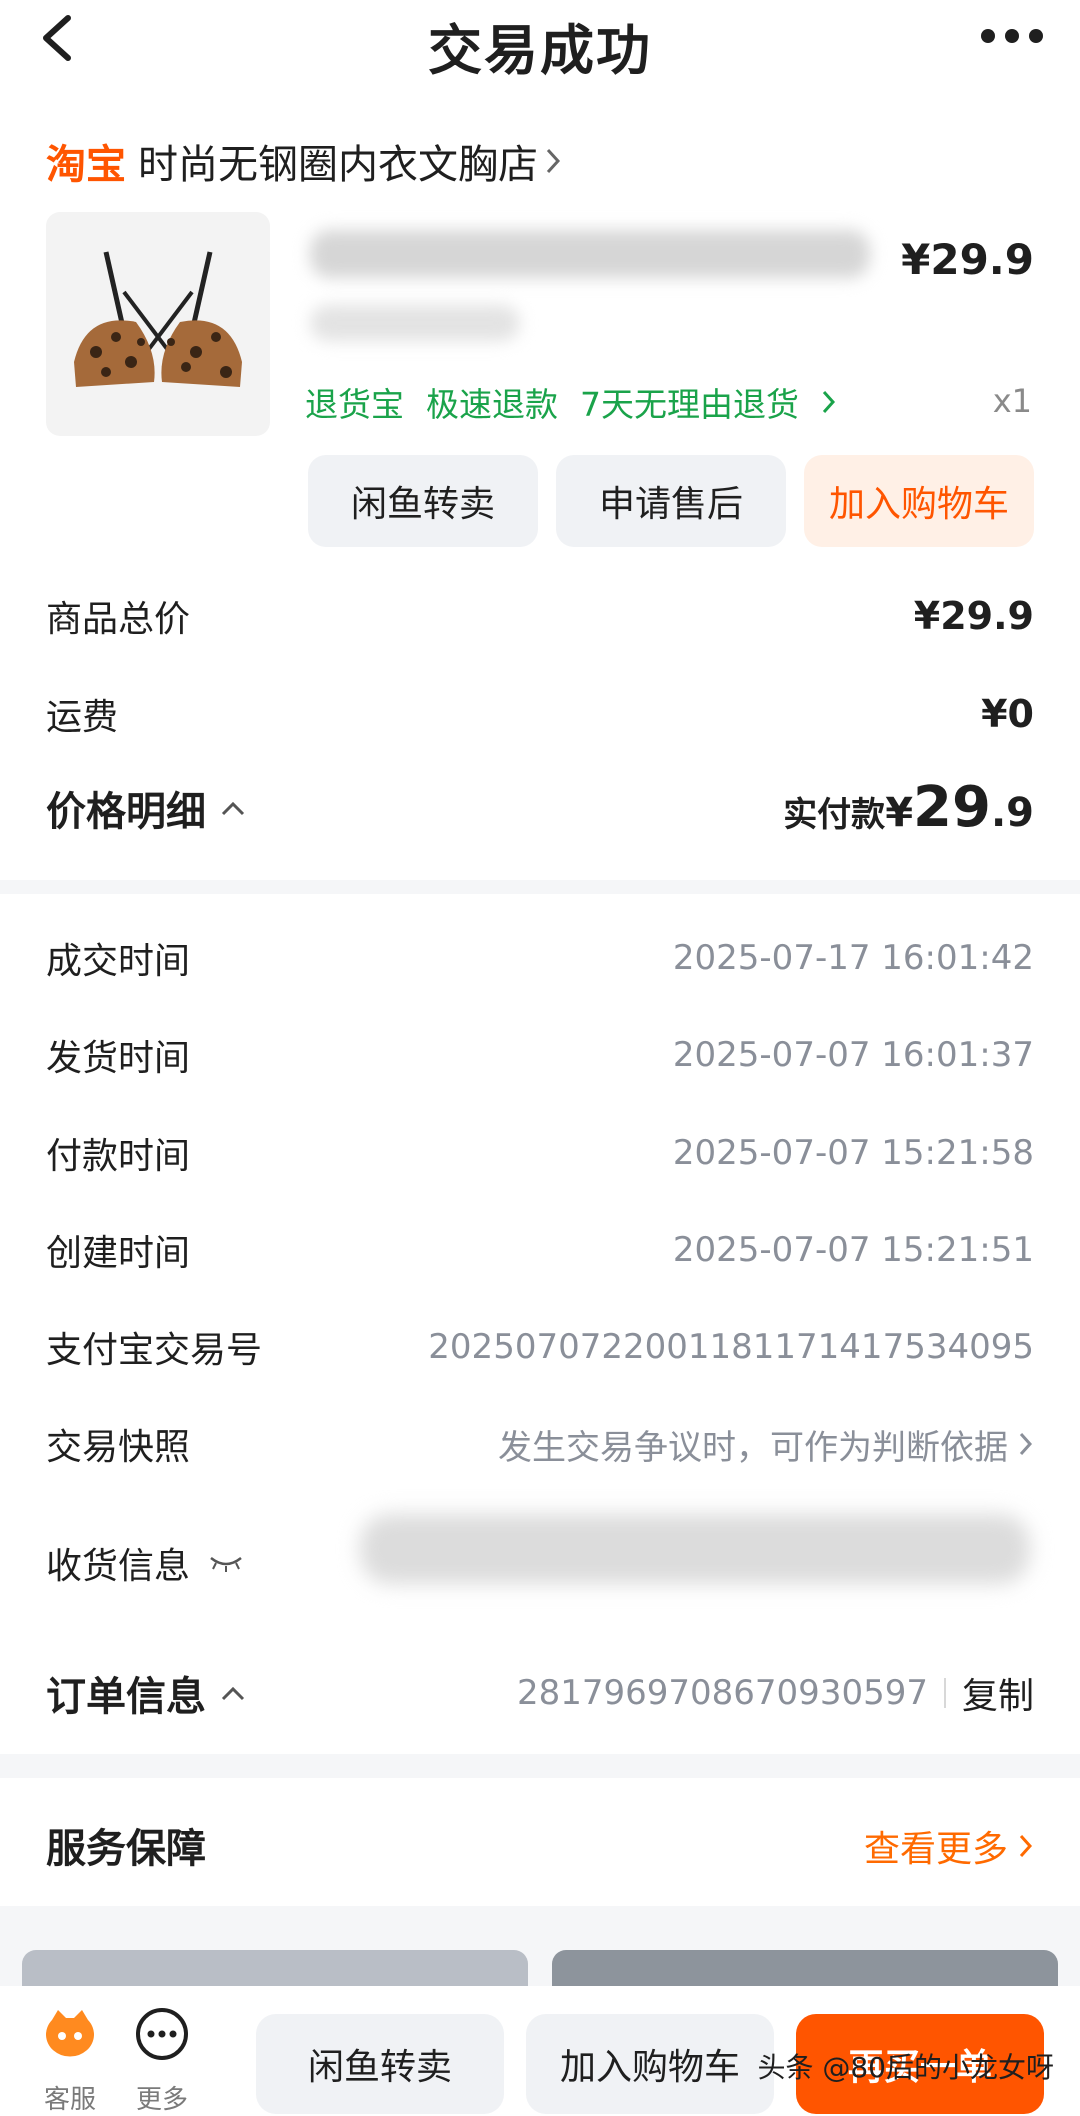 This screenshot has height=2116, width=1080. I want to click on actual-paid: 实付款 ¥ 29 .9, so click(908, 807).